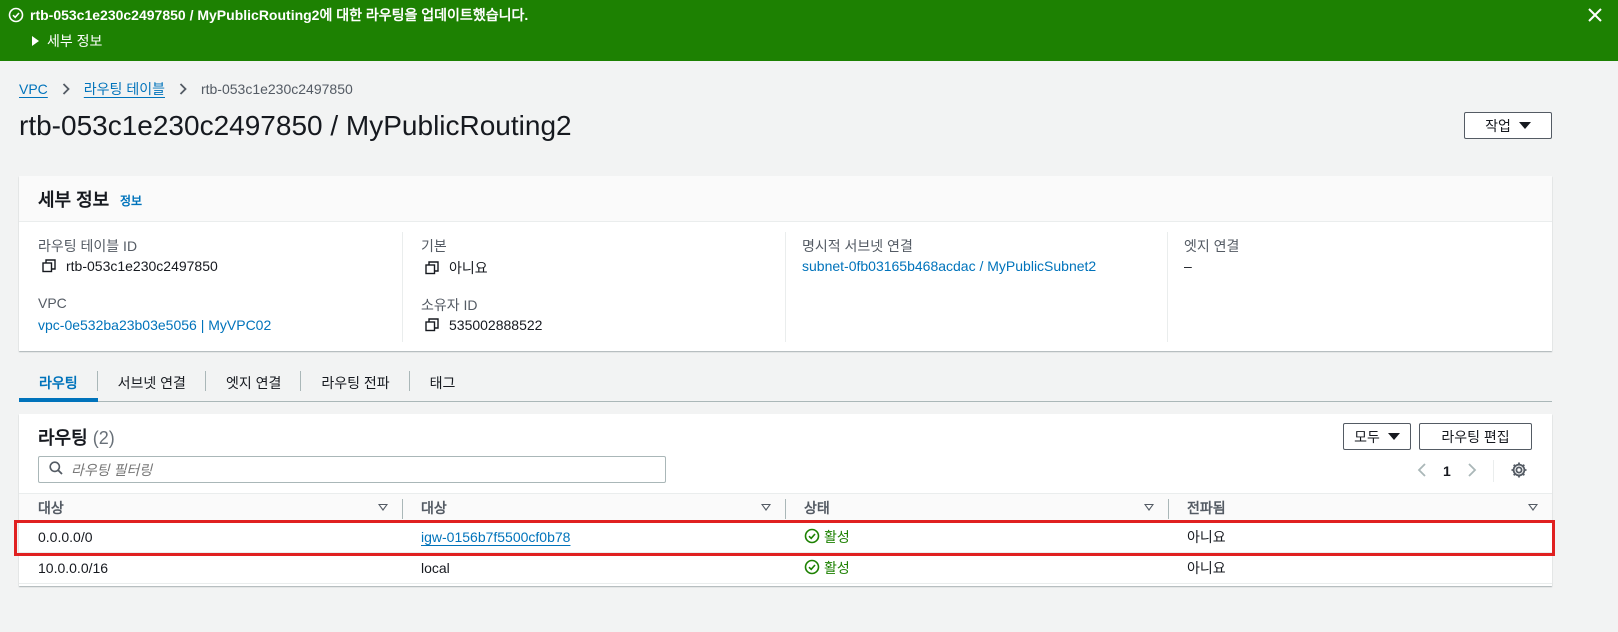  What do you see at coordinates (88, 246) in the screenshot?
I see `route-table-id-label: 라우팅 테이블 ID` at bounding box center [88, 246].